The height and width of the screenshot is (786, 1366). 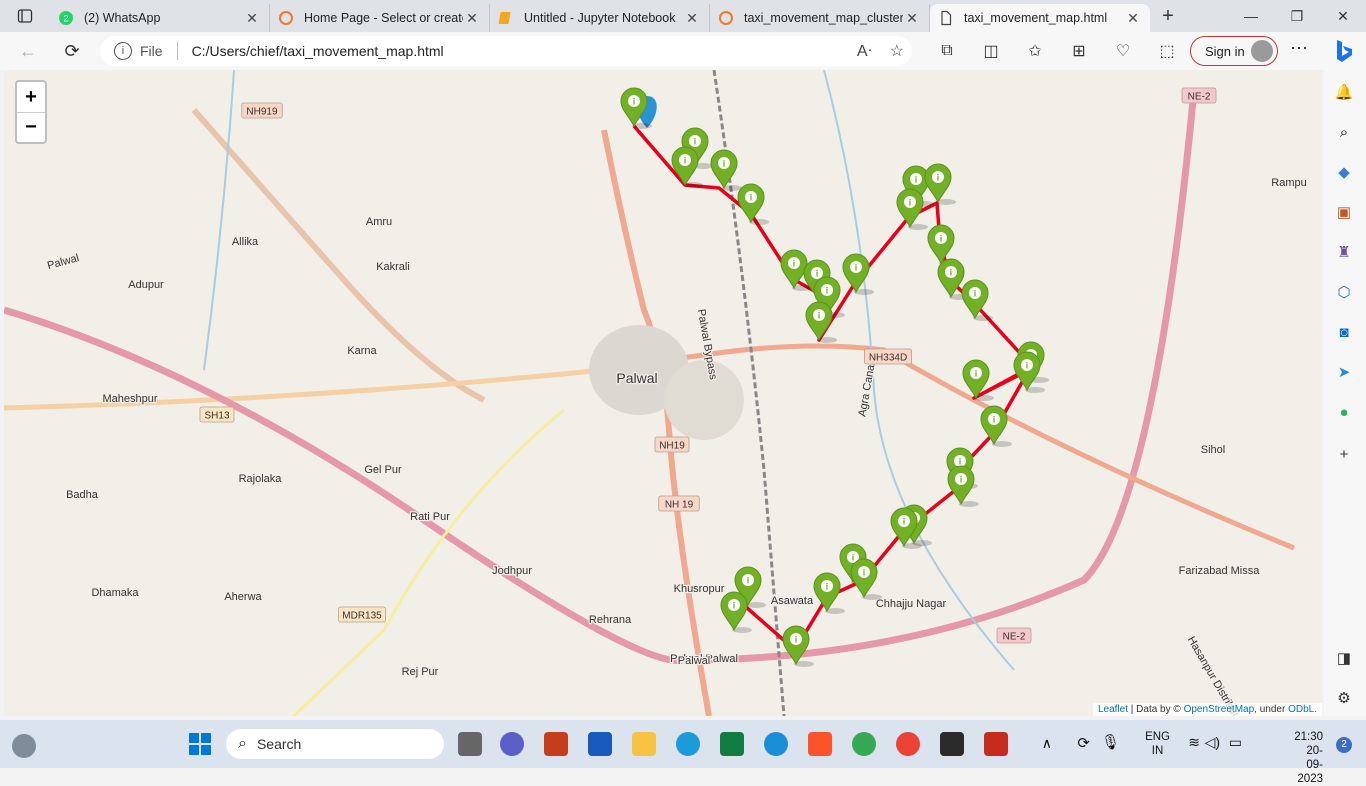 I want to click on tab-taxi-movement-map: taxi_movement_map.html ✕, so click(x=1040, y=18).